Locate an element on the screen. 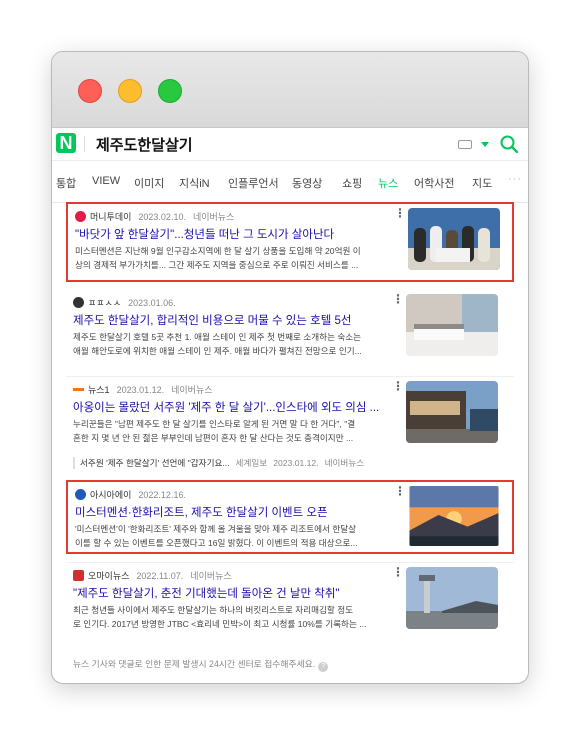 The width and height of the screenshot is (579, 735). search-bar: N 제주도한달살기 is located at coordinates (290, 144).